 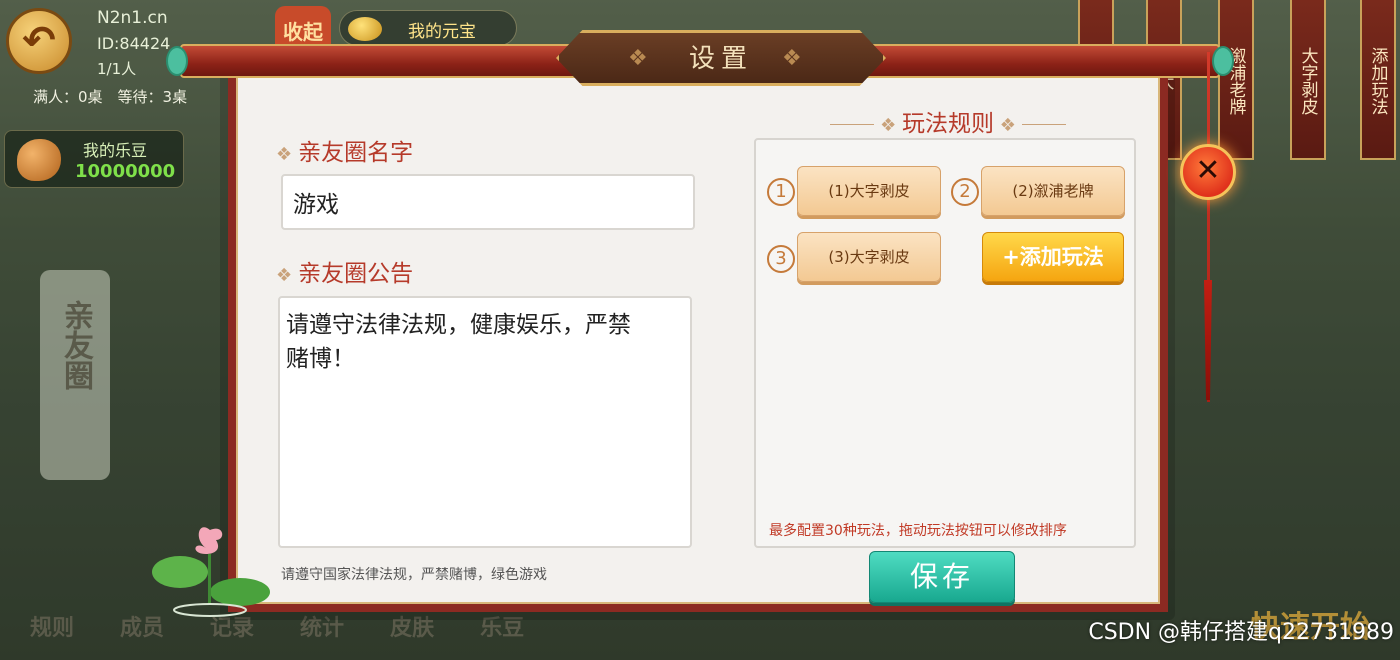 I want to click on close-button: ✕, so click(x=1208, y=172).